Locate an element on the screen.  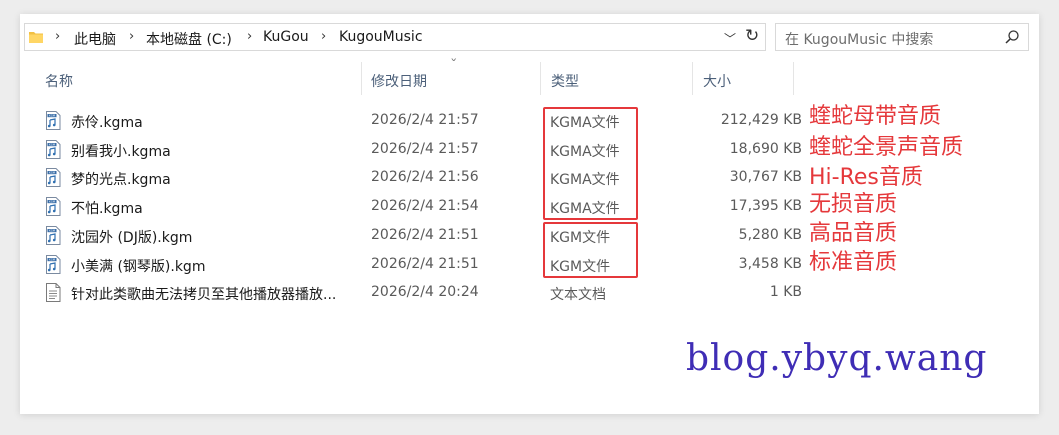
text-document-icon is located at coordinates (53, 293).